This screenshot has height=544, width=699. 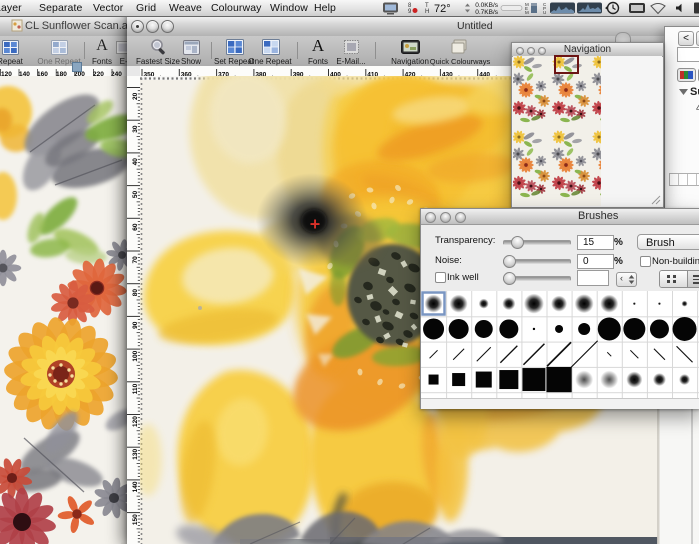 What do you see at coordinates (135, 162) in the screenshot?
I see `svg-text: 40` at bounding box center [135, 162].